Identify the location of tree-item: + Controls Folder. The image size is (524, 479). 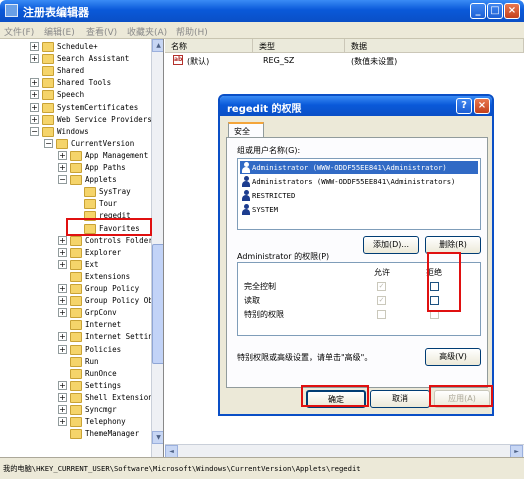
(76, 241).